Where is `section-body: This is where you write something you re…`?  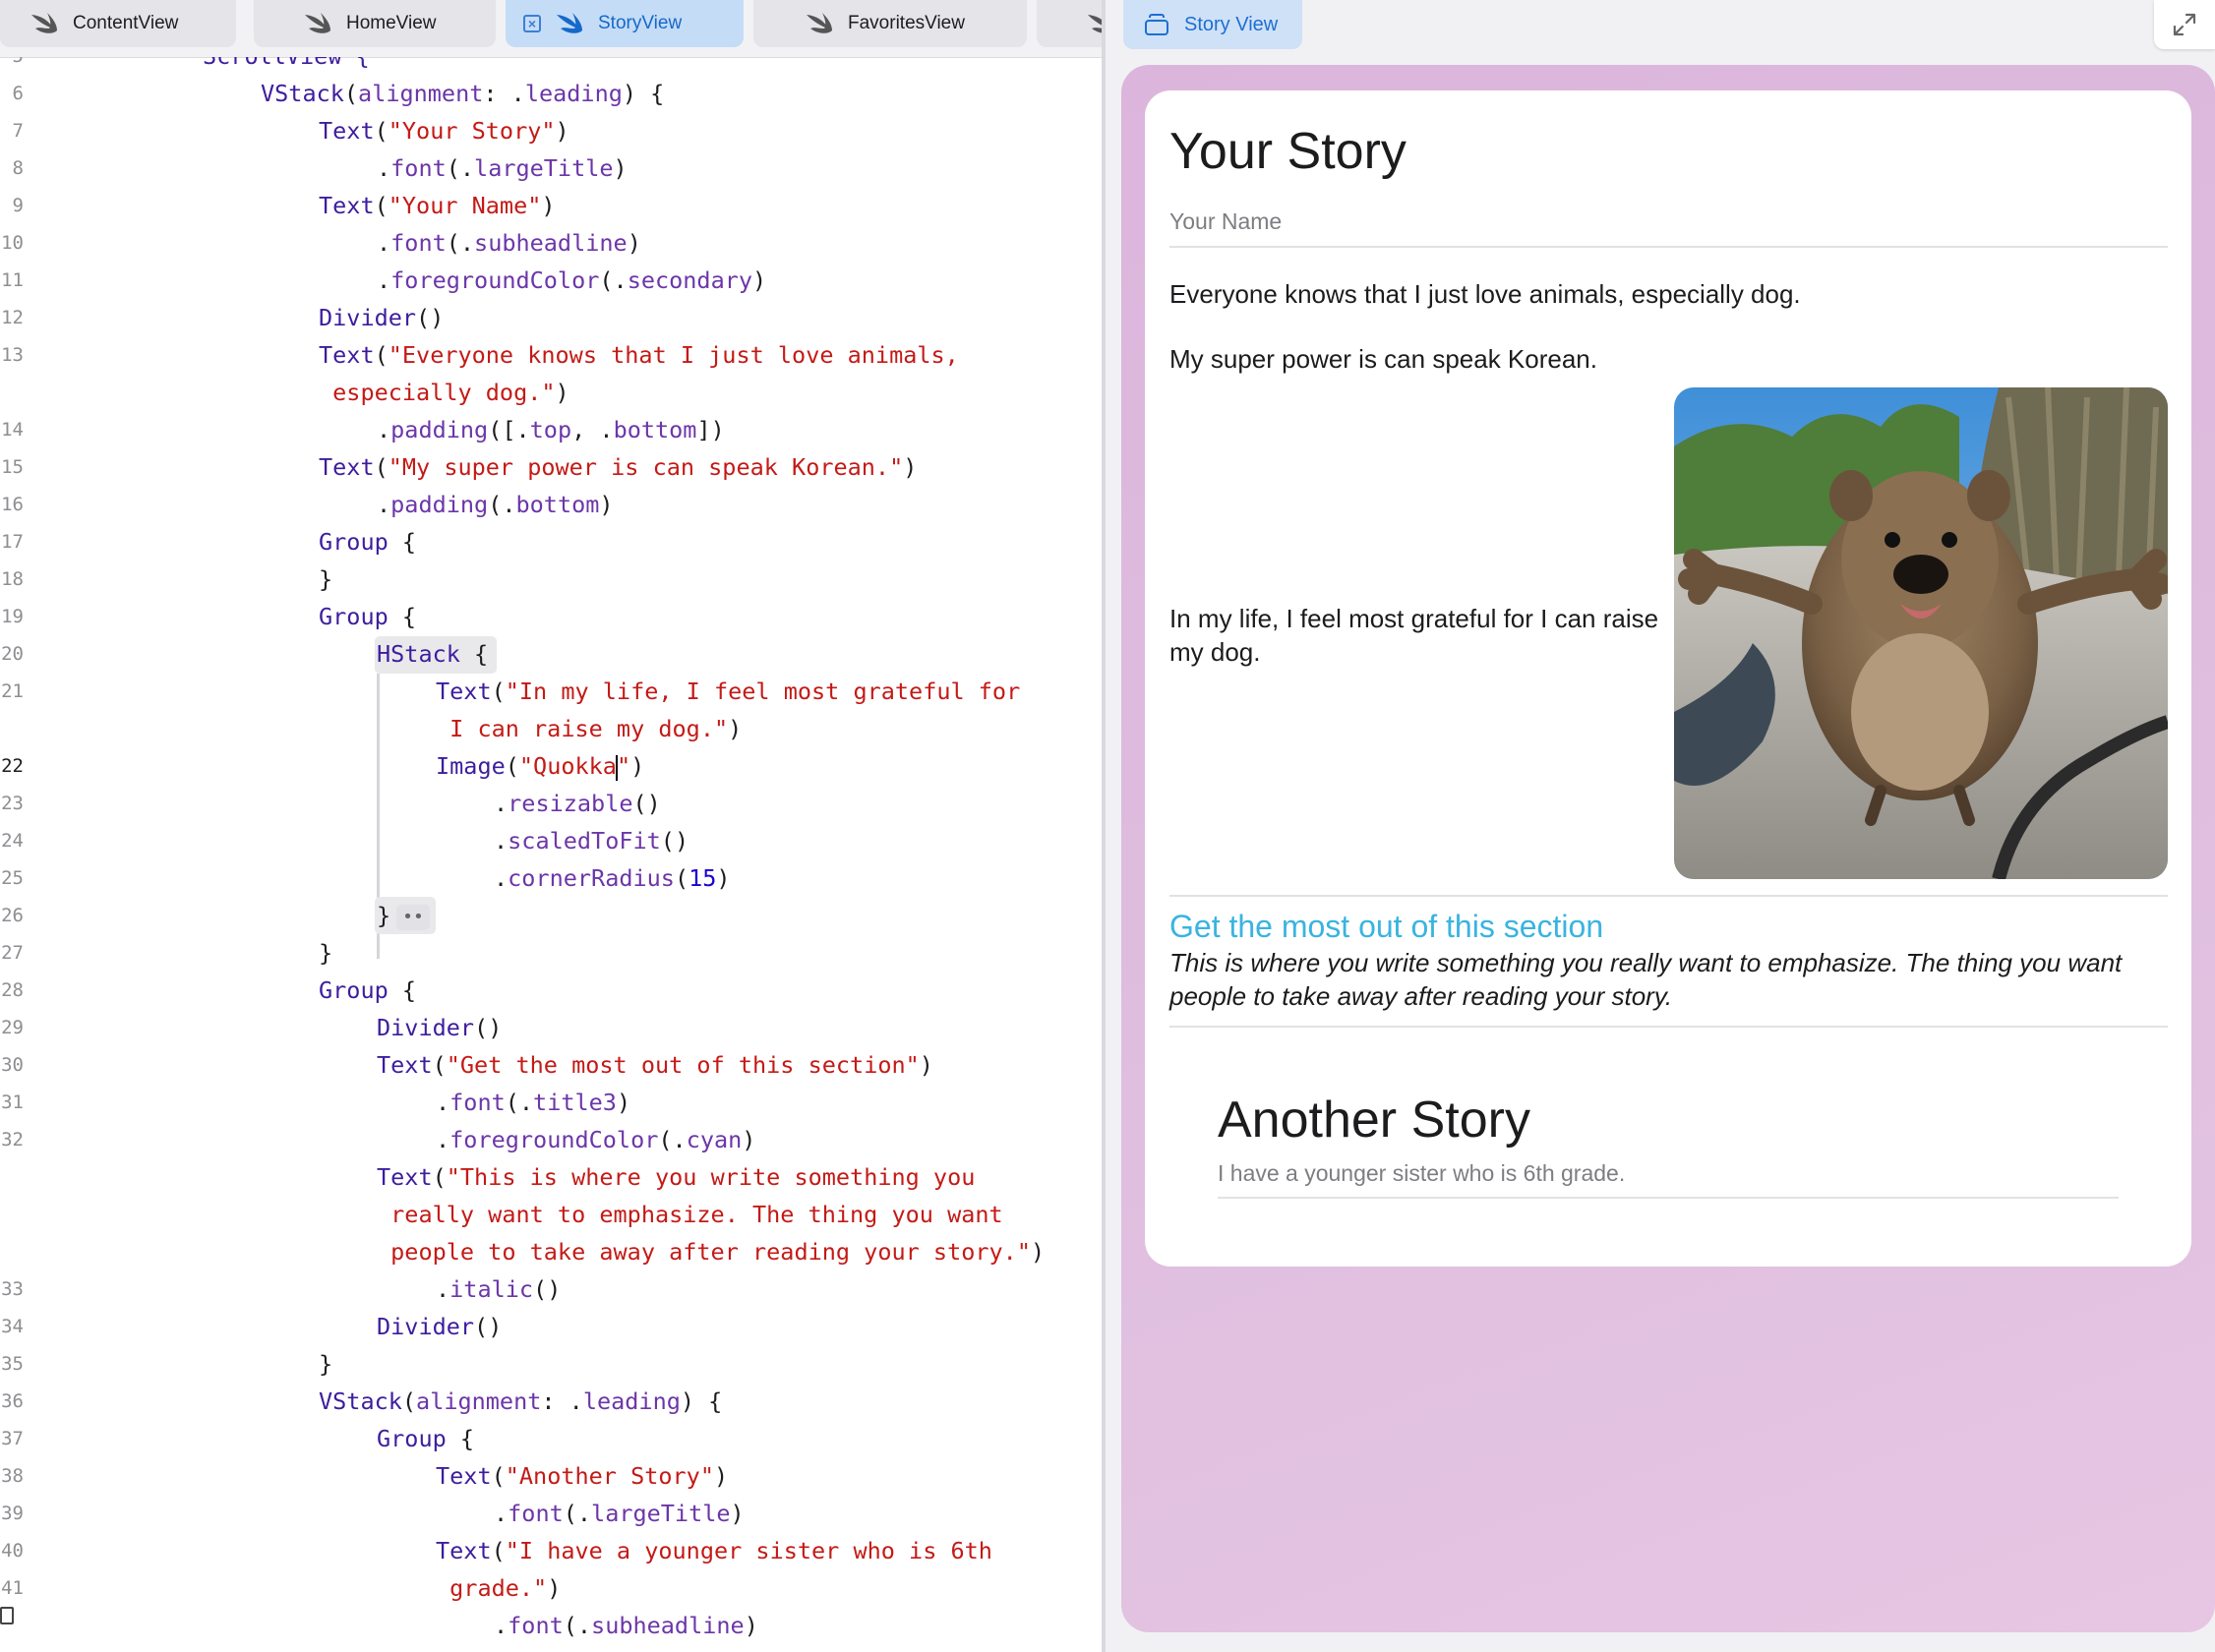 section-body: This is where you write something you re… is located at coordinates (1646, 979).